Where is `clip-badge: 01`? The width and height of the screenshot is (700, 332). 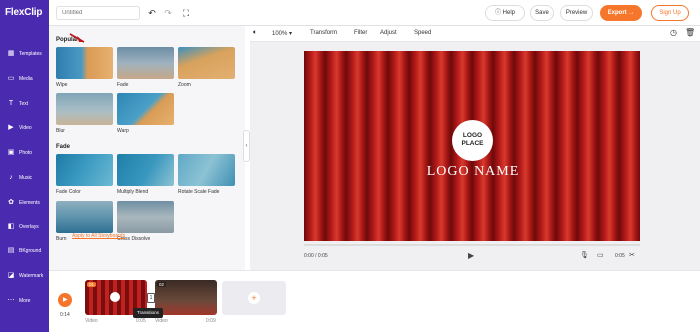 clip-badge: 01 is located at coordinates (92, 284).